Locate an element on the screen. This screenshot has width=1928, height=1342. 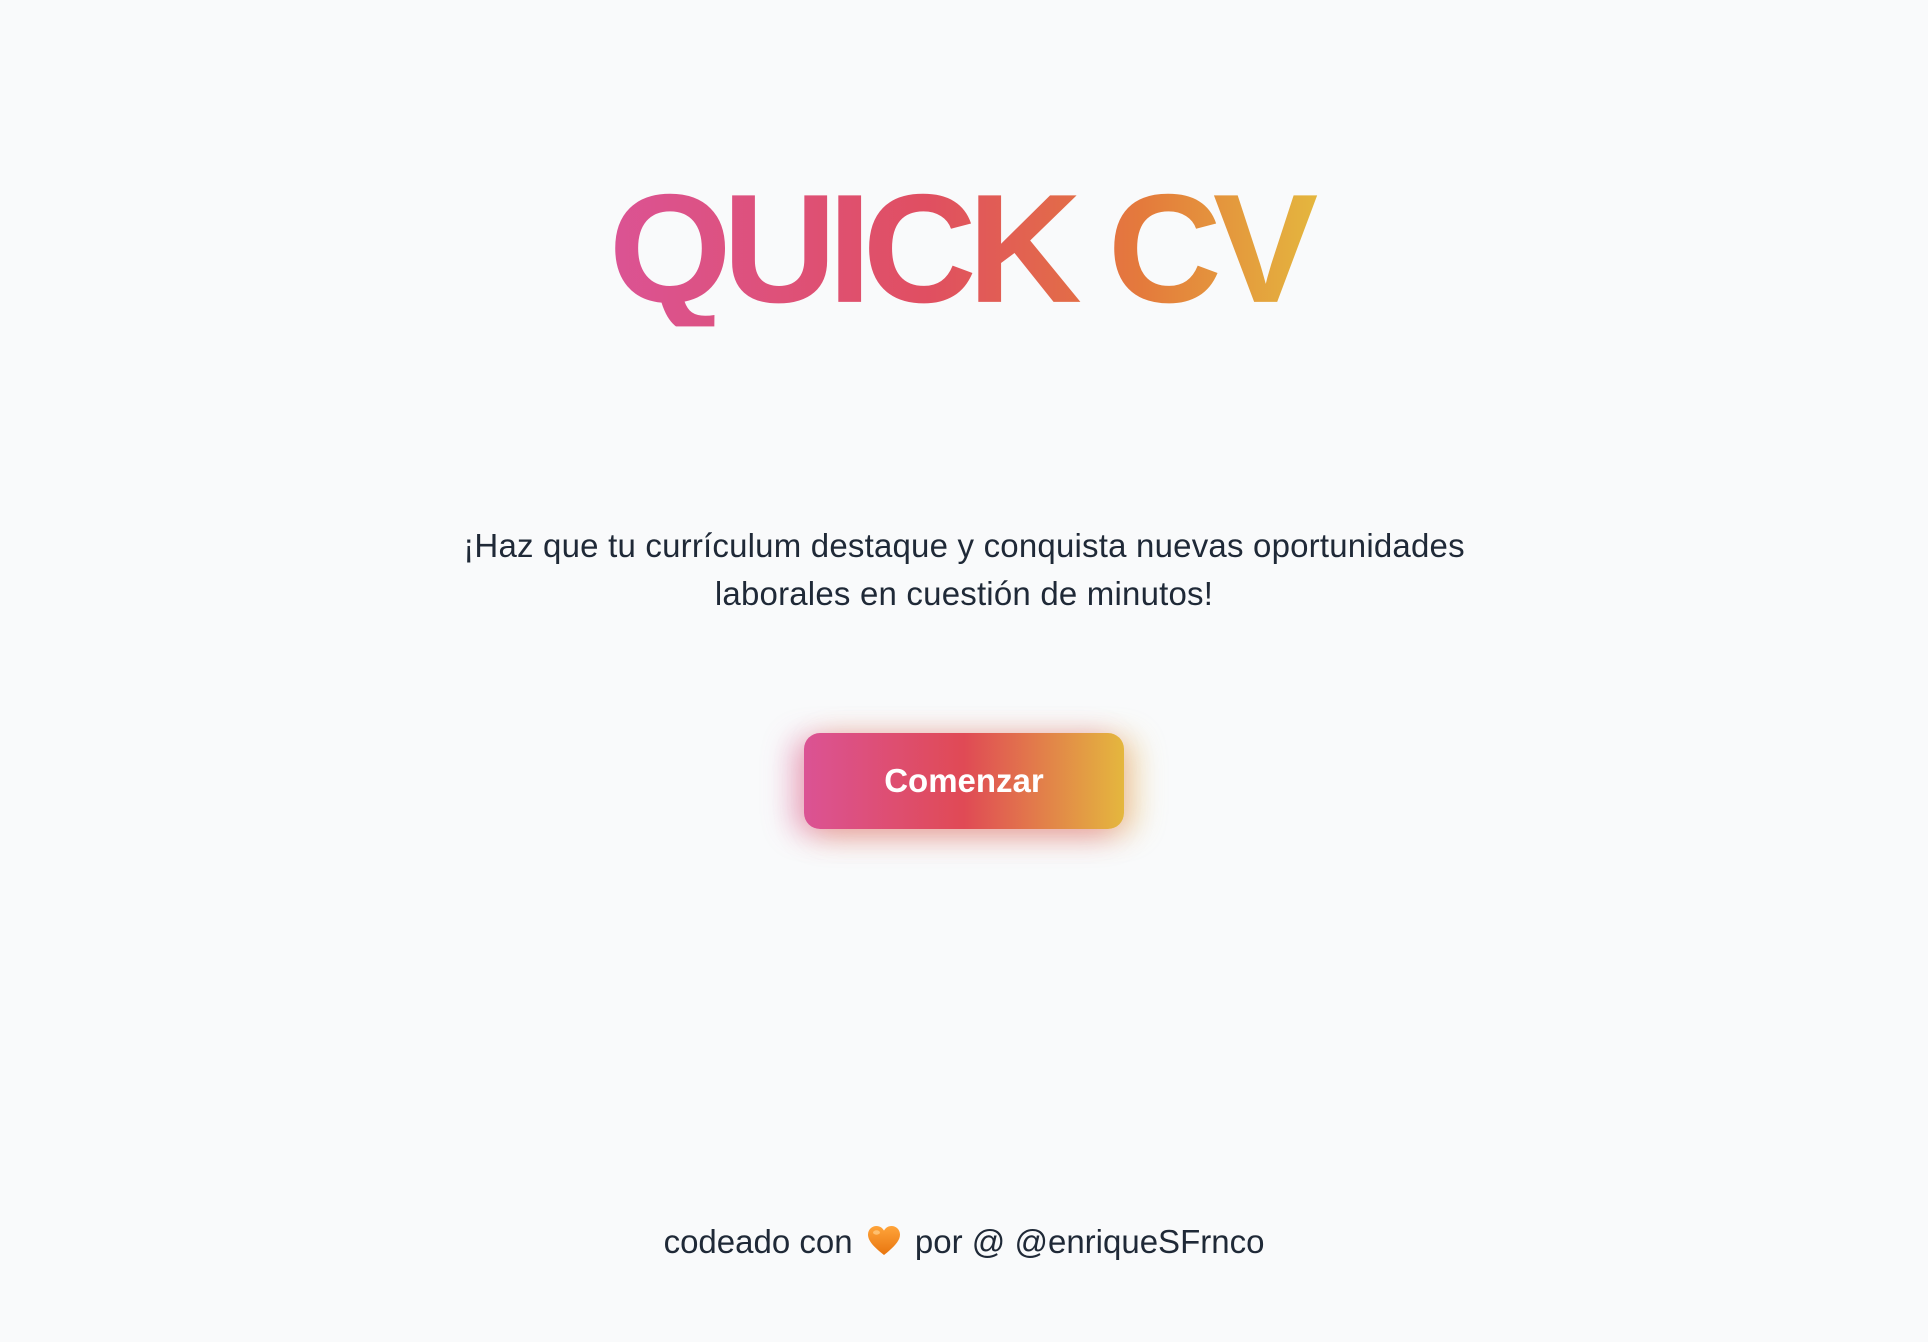
start-button: Comenzar is located at coordinates (964, 780).